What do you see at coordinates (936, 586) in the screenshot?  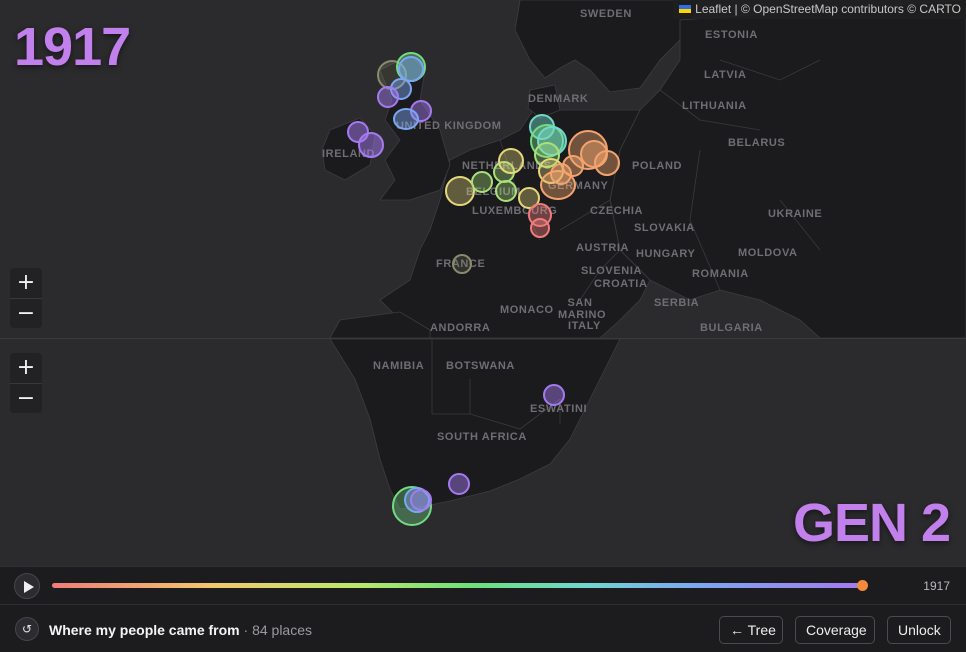 I see `timeline-year: 1917` at bounding box center [936, 586].